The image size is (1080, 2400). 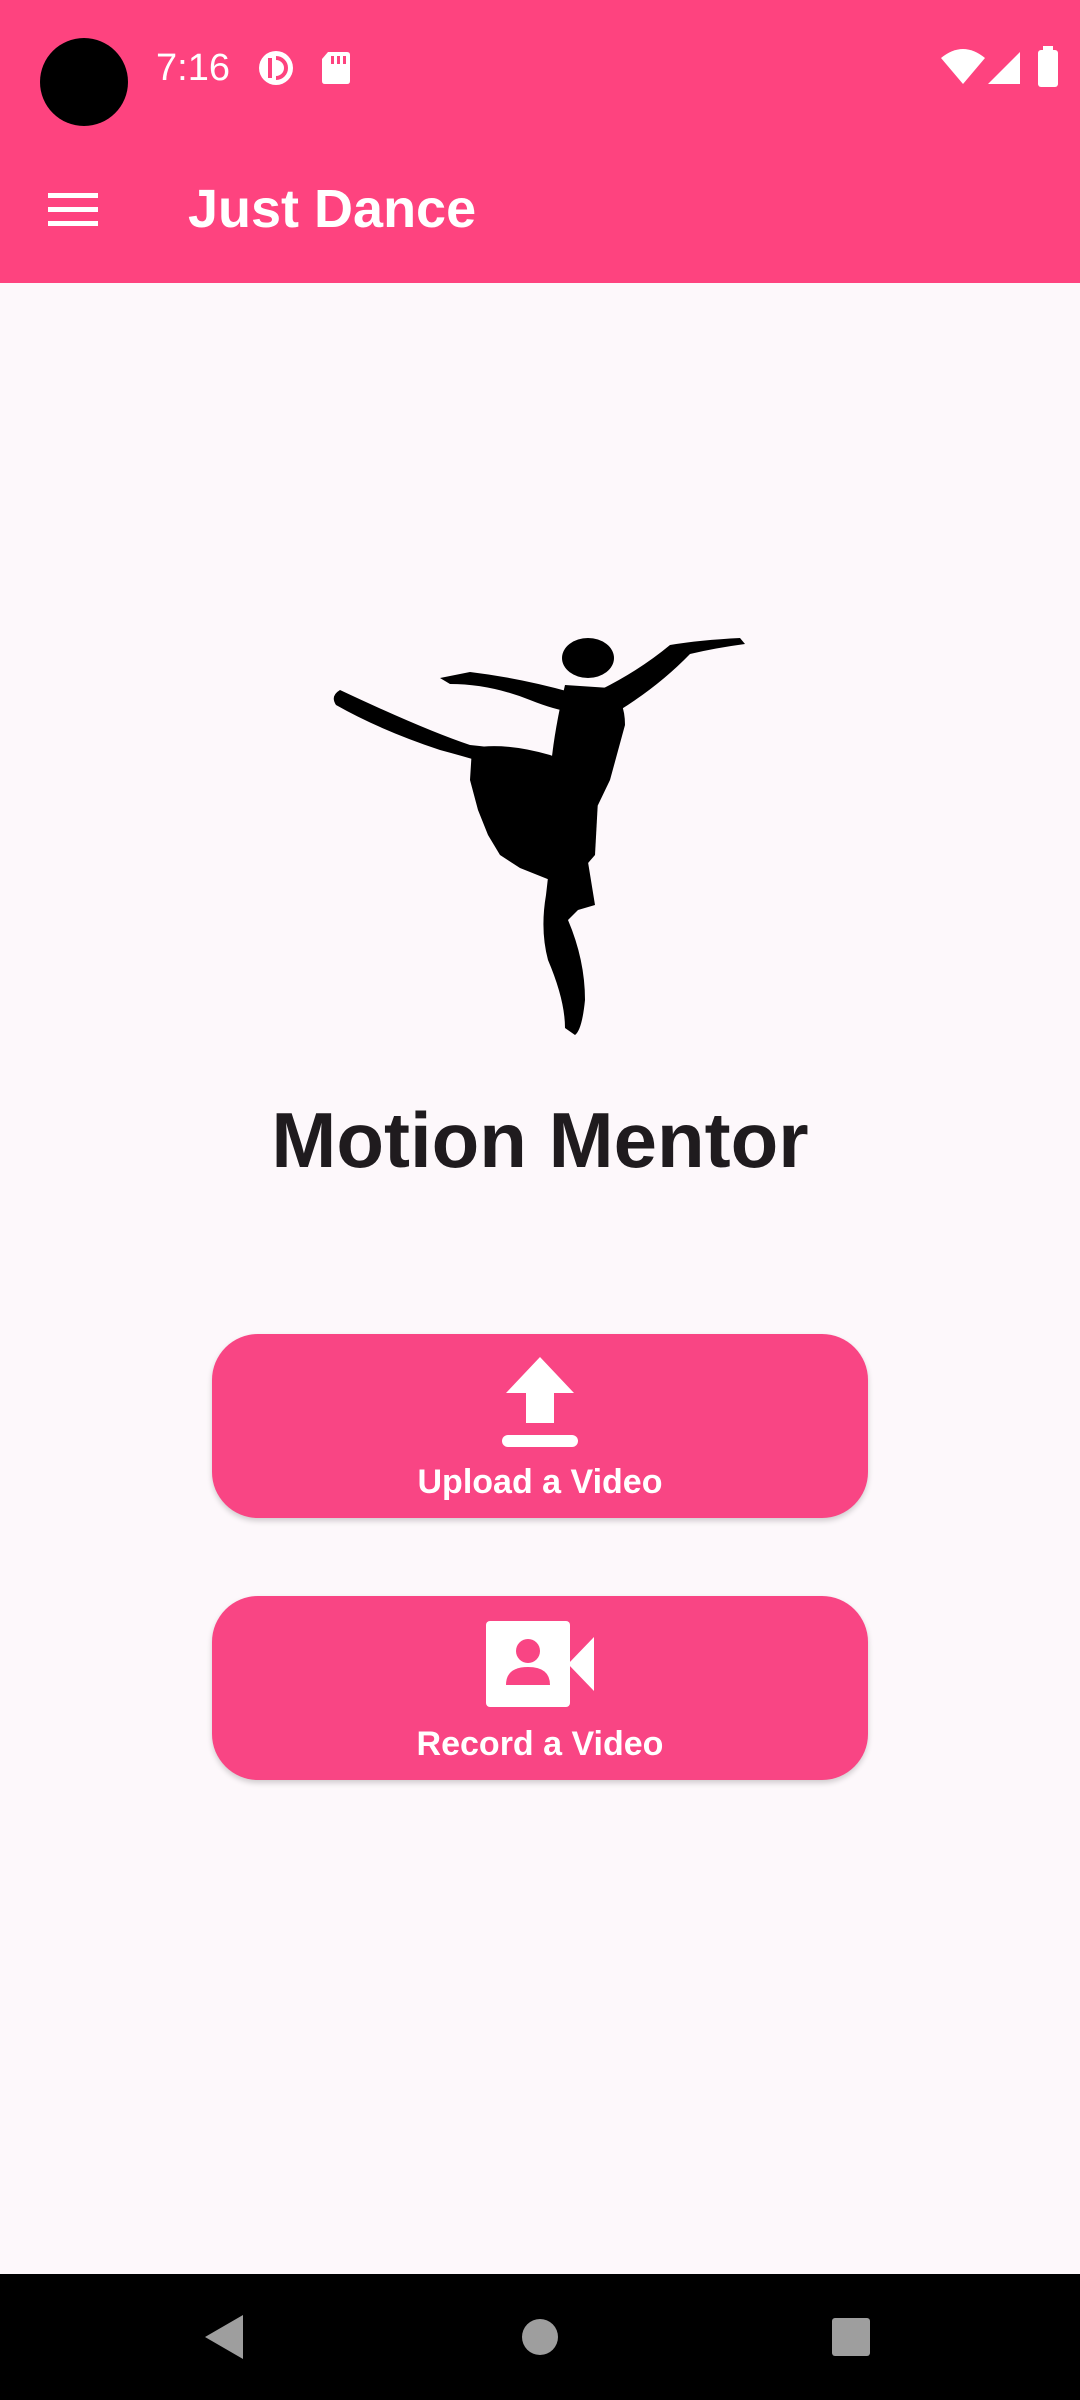 I want to click on page-headline: Motion Mentor, so click(x=540, y=1140).